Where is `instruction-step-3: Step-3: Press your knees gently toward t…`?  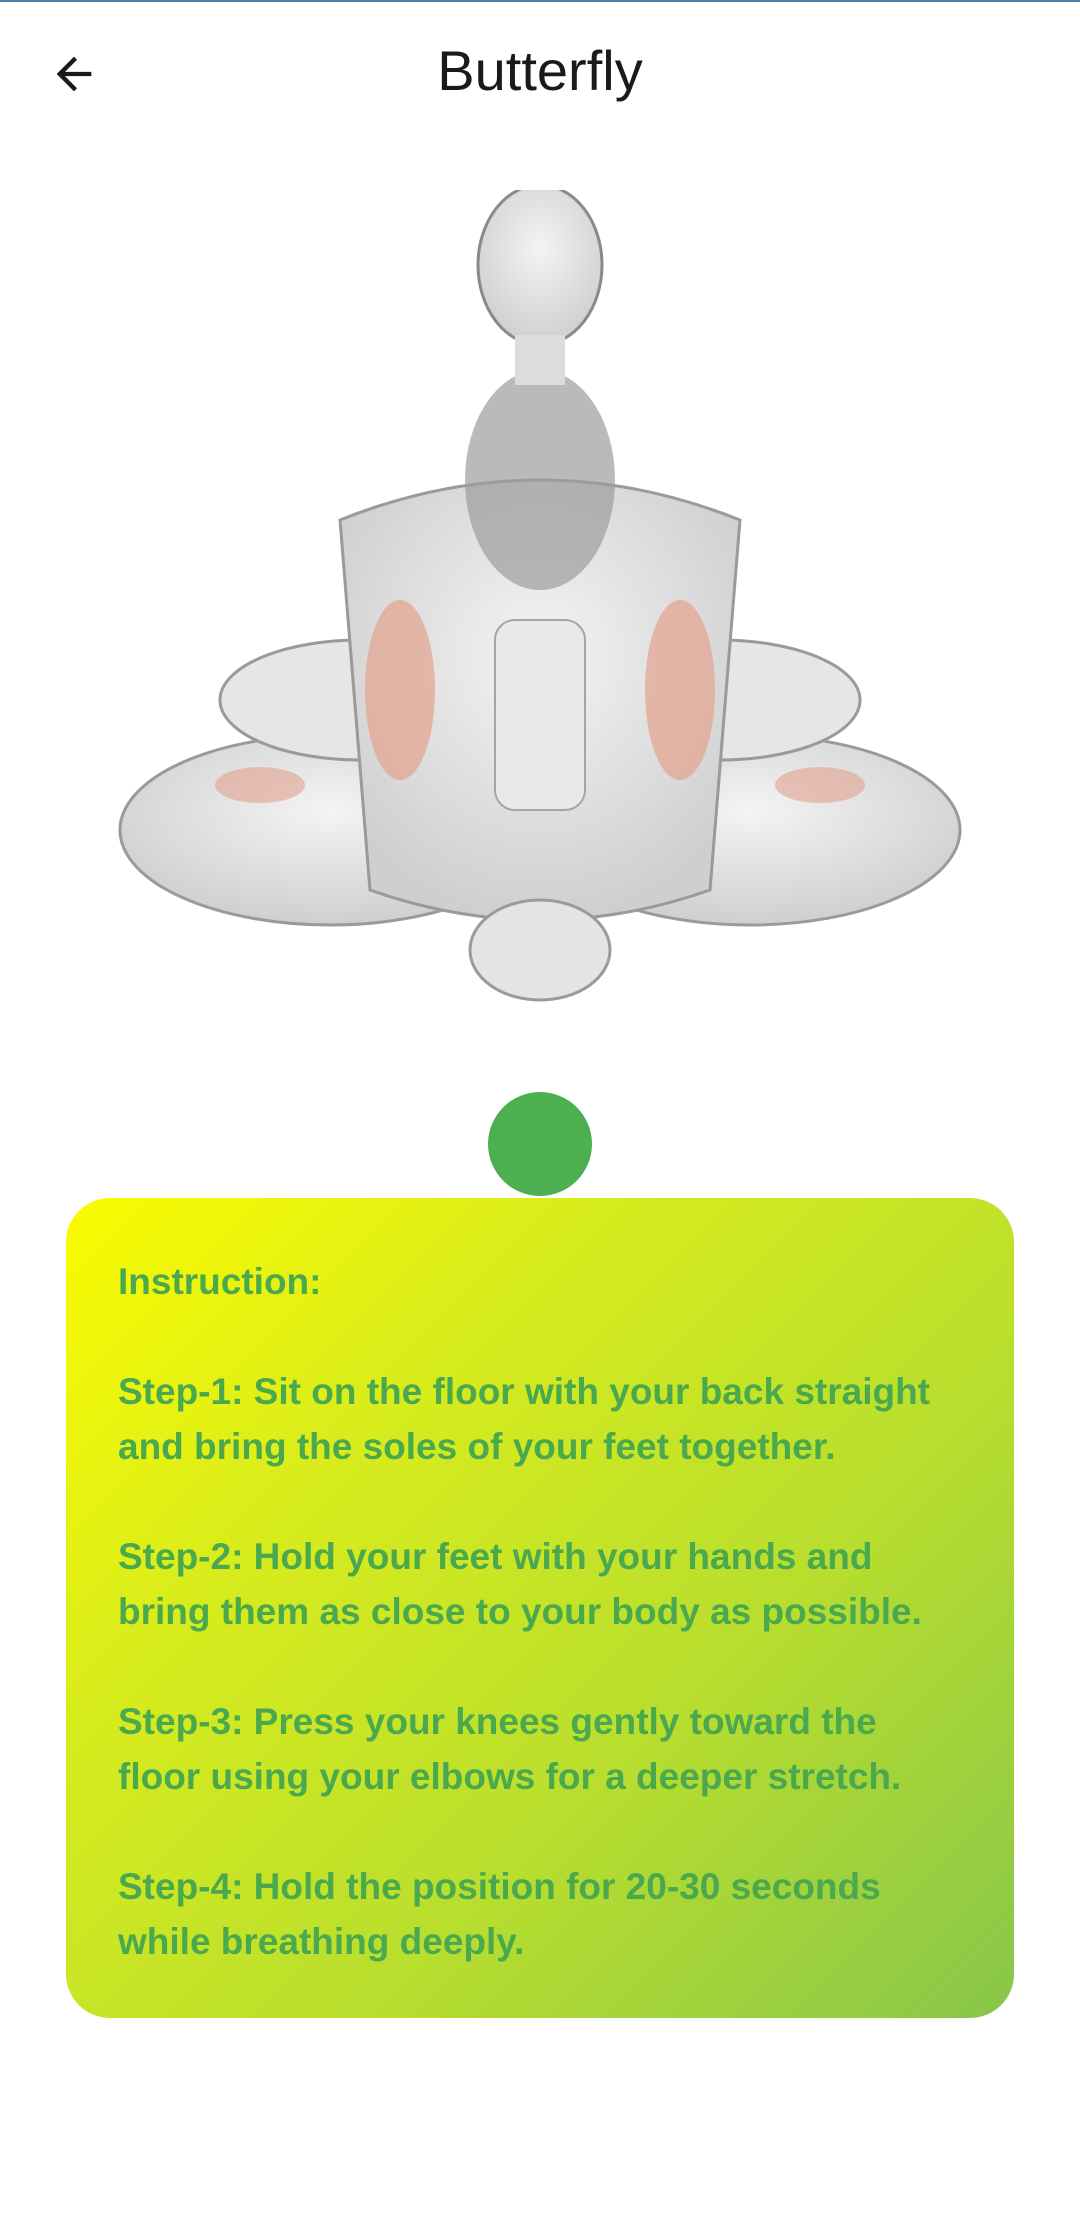
instruction-step-3: Step-3: Press your knees gently toward t… is located at coordinates (510, 1749).